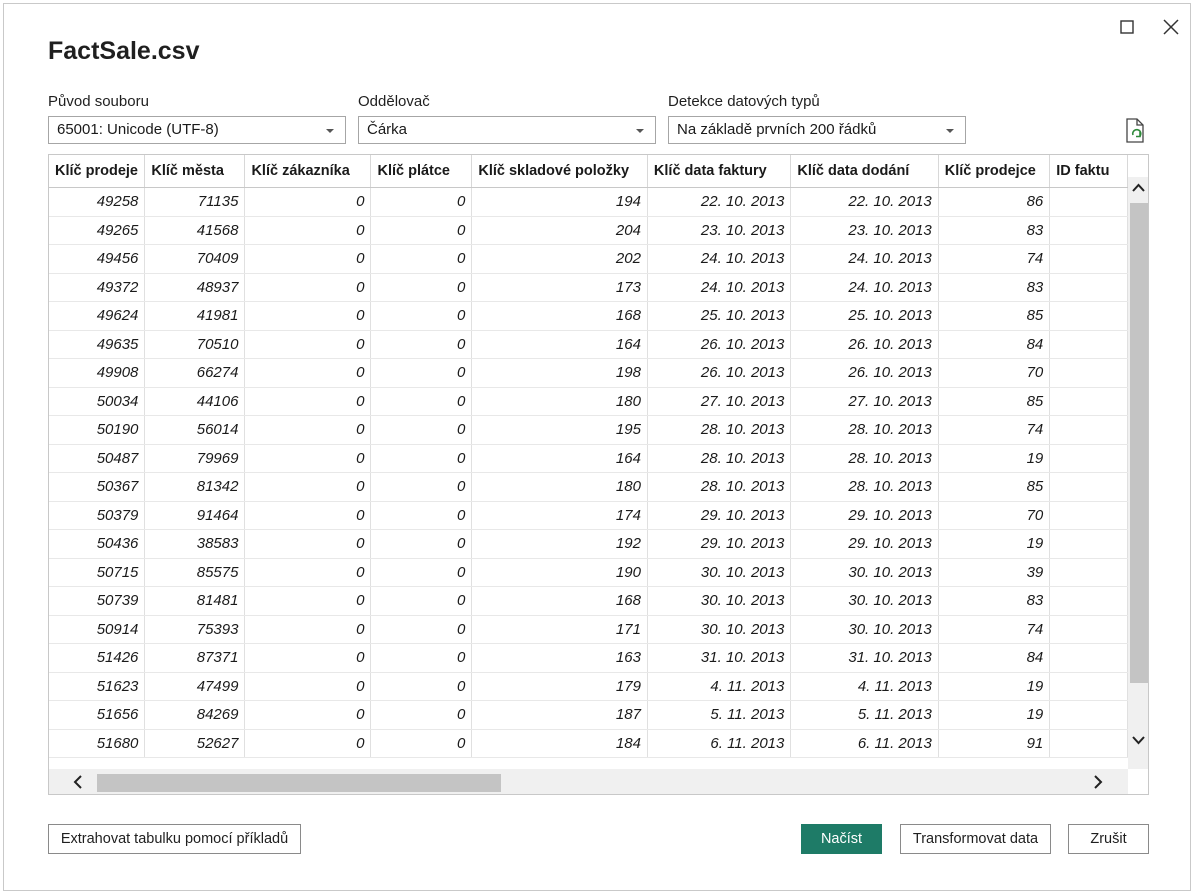 This screenshot has width=1196, height=896. I want to click on table-cell: 50914, so click(97, 629).